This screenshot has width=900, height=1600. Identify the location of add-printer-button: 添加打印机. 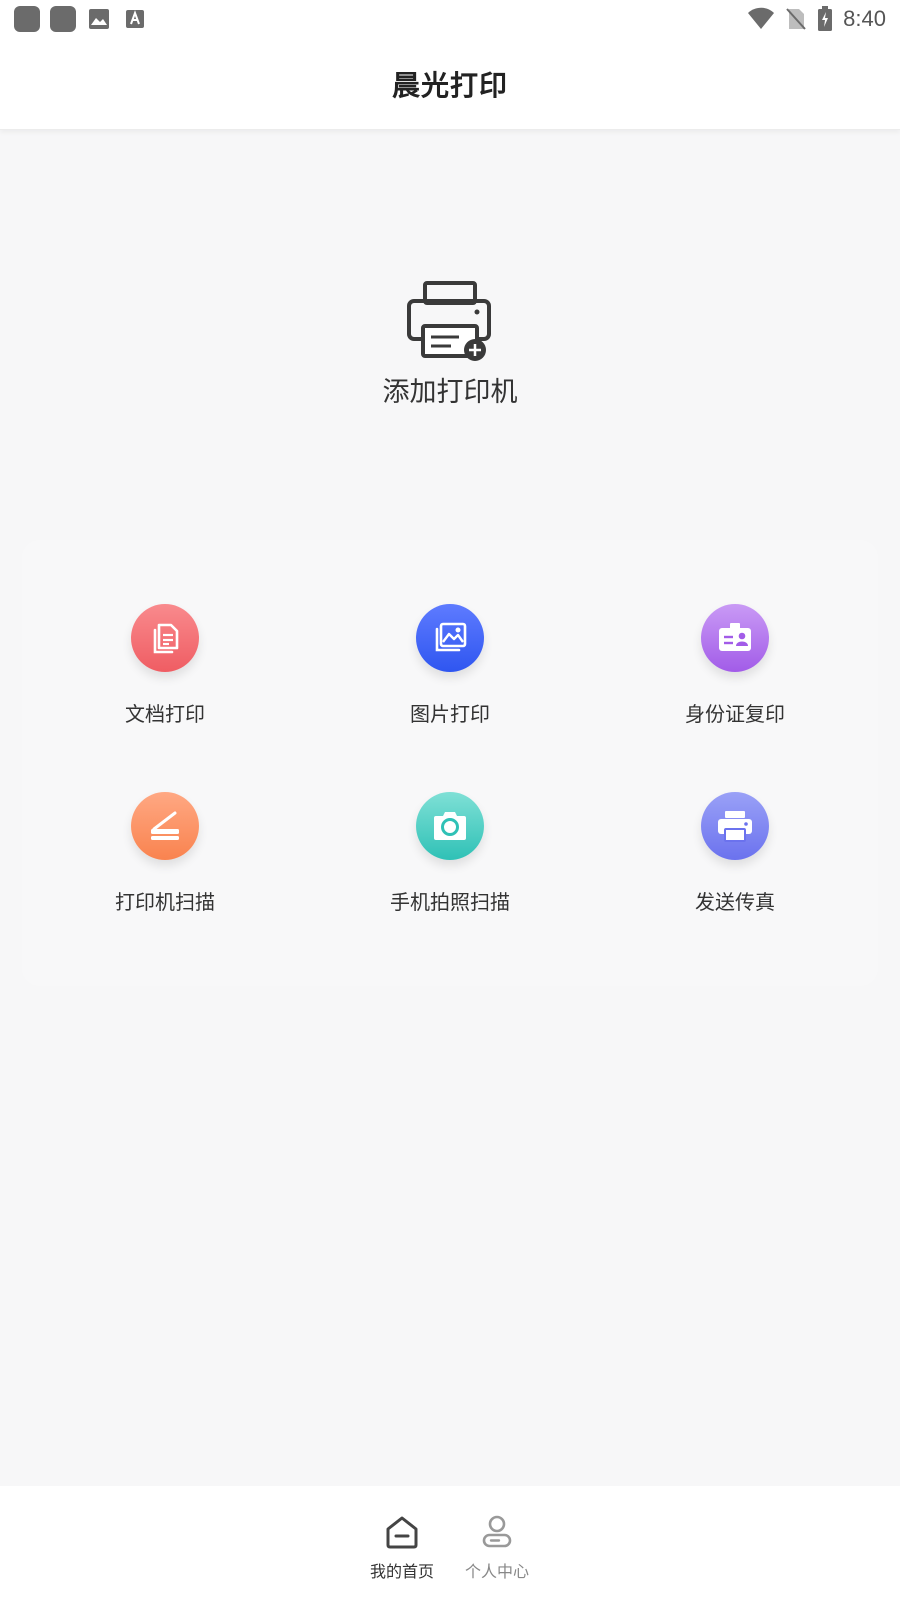
(450, 350).